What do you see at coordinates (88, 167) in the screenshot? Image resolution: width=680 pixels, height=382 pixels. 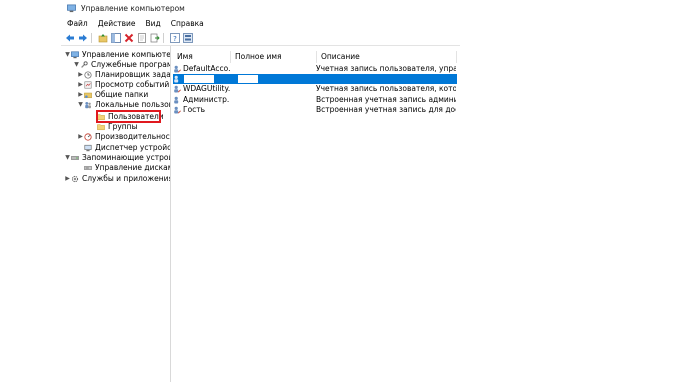 I see `disk-icon` at bounding box center [88, 167].